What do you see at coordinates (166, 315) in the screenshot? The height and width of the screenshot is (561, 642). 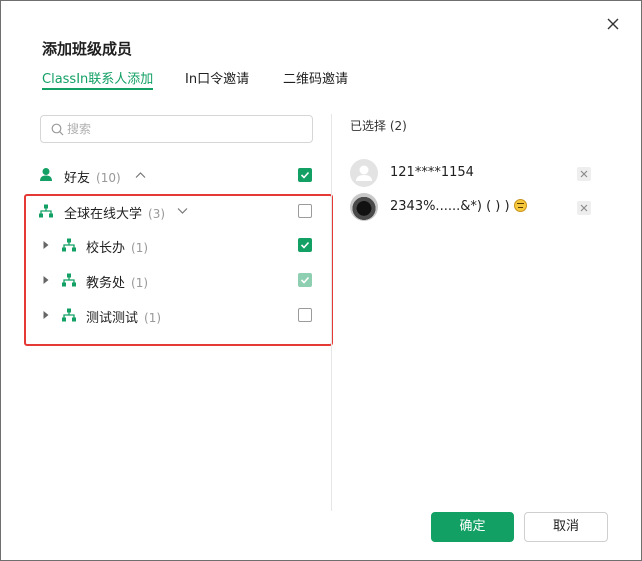 I see `tree-row-child: 测试测试 (1)` at bounding box center [166, 315].